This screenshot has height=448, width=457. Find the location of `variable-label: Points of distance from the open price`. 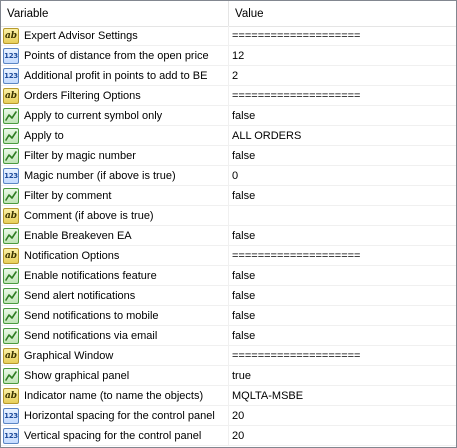

variable-label: Points of distance from the open price is located at coordinates (116, 55).